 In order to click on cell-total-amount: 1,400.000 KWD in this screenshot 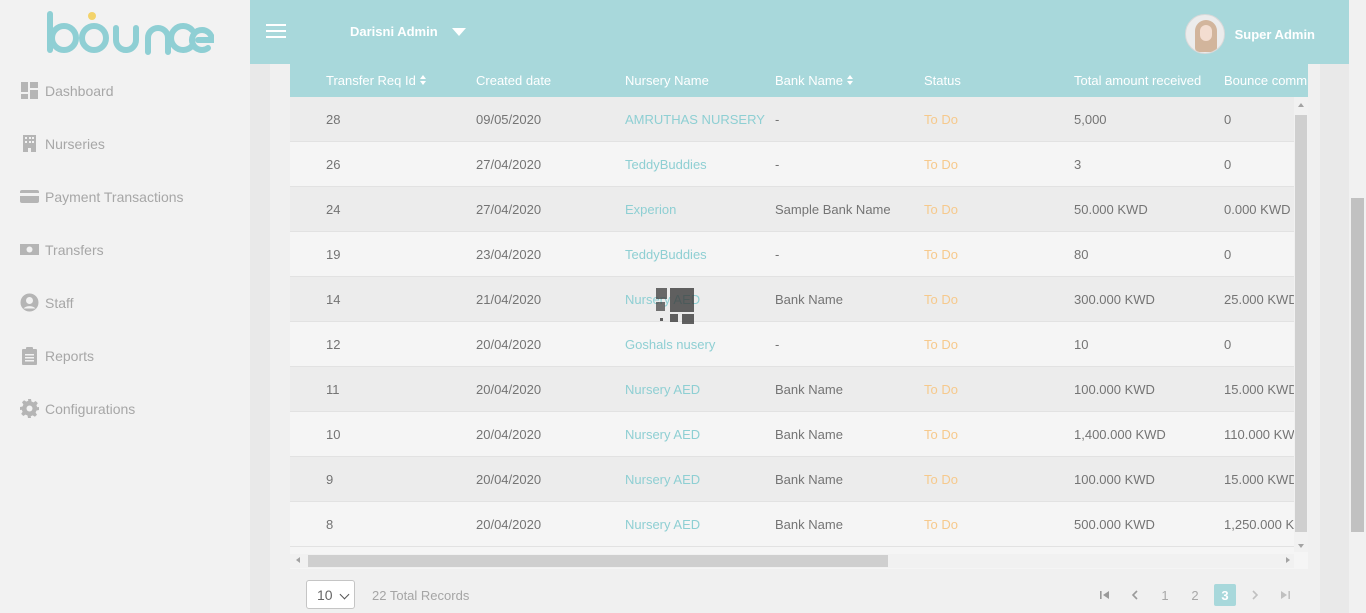, I will do `click(1120, 434)`.